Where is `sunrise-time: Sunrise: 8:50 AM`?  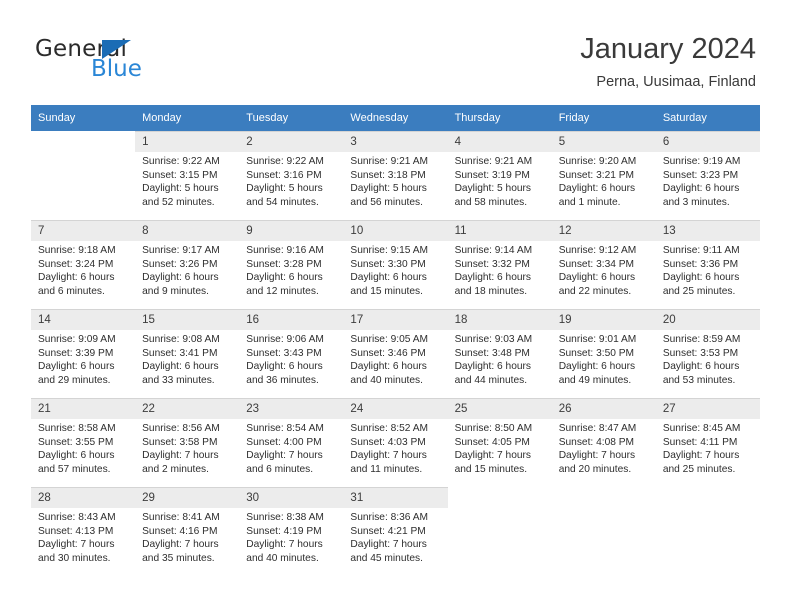
sunrise-time: Sunrise: 8:50 AM is located at coordinates (493, 428).